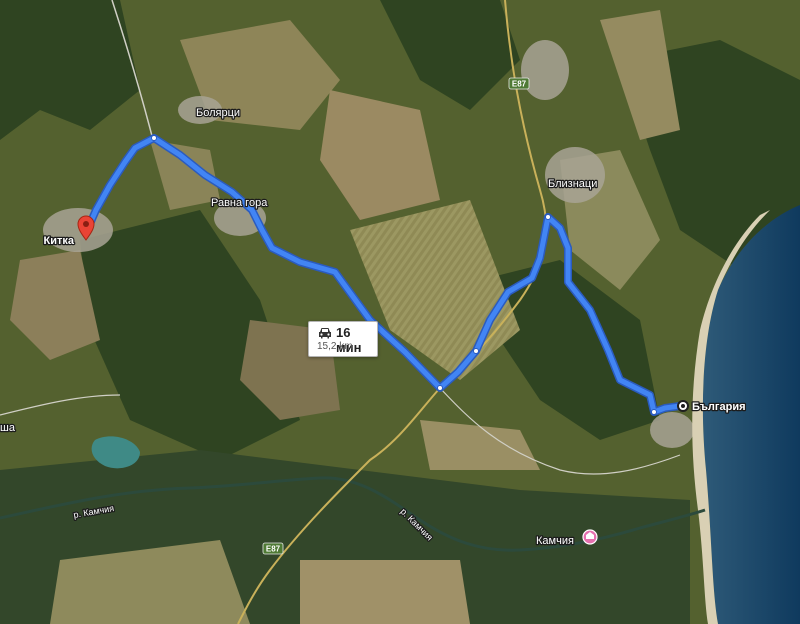 The width and height of the screenshot is (800, 624). What do you see at coordinates (683, 406) in the screenshot?
I see `destination-dot-icon` at bounding box center [683, 406].